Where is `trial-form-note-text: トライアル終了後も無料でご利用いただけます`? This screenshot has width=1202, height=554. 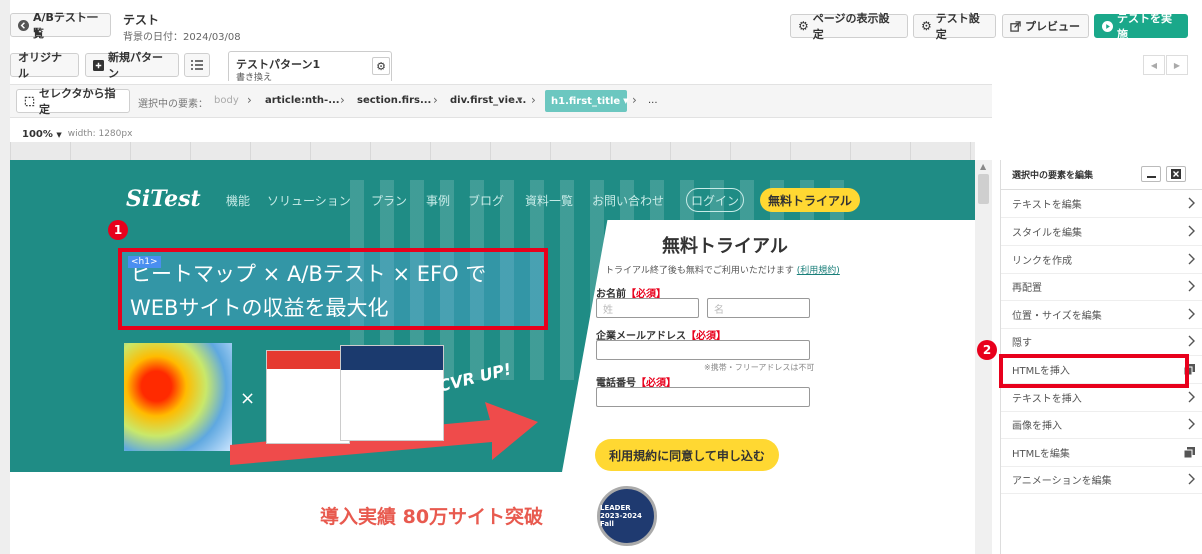
trial-form-note-text: トライアル終了後も無料でご利用いただけます is located at coordinates (699, 271).